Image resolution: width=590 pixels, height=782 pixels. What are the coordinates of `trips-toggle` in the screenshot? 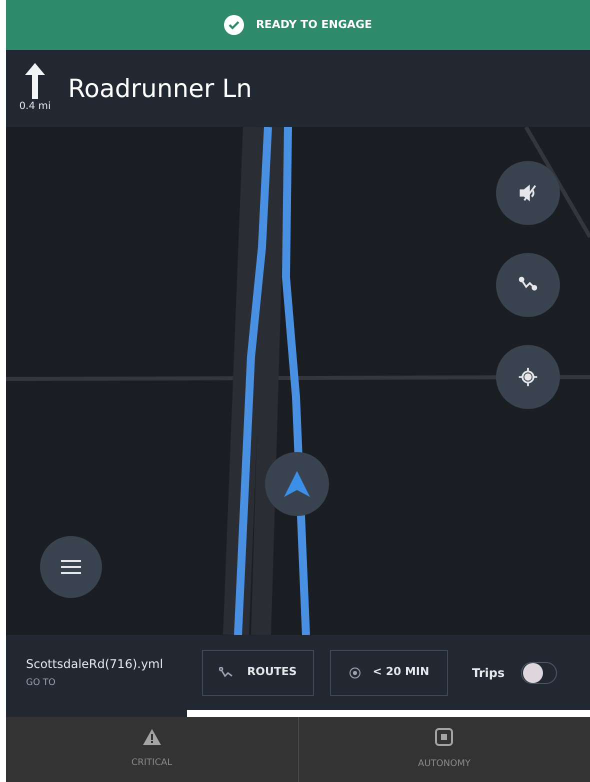 It's located at (538, 673).